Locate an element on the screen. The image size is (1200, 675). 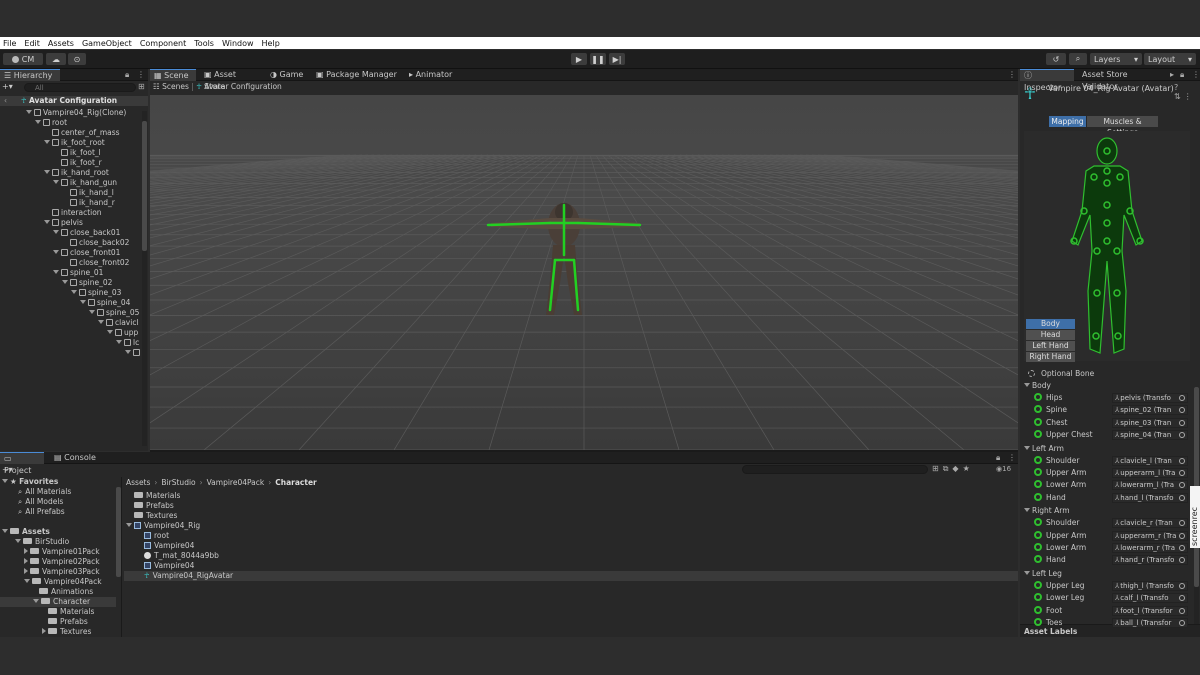
bone-section-header: Left Leg is located at coordinates (1043, 573).